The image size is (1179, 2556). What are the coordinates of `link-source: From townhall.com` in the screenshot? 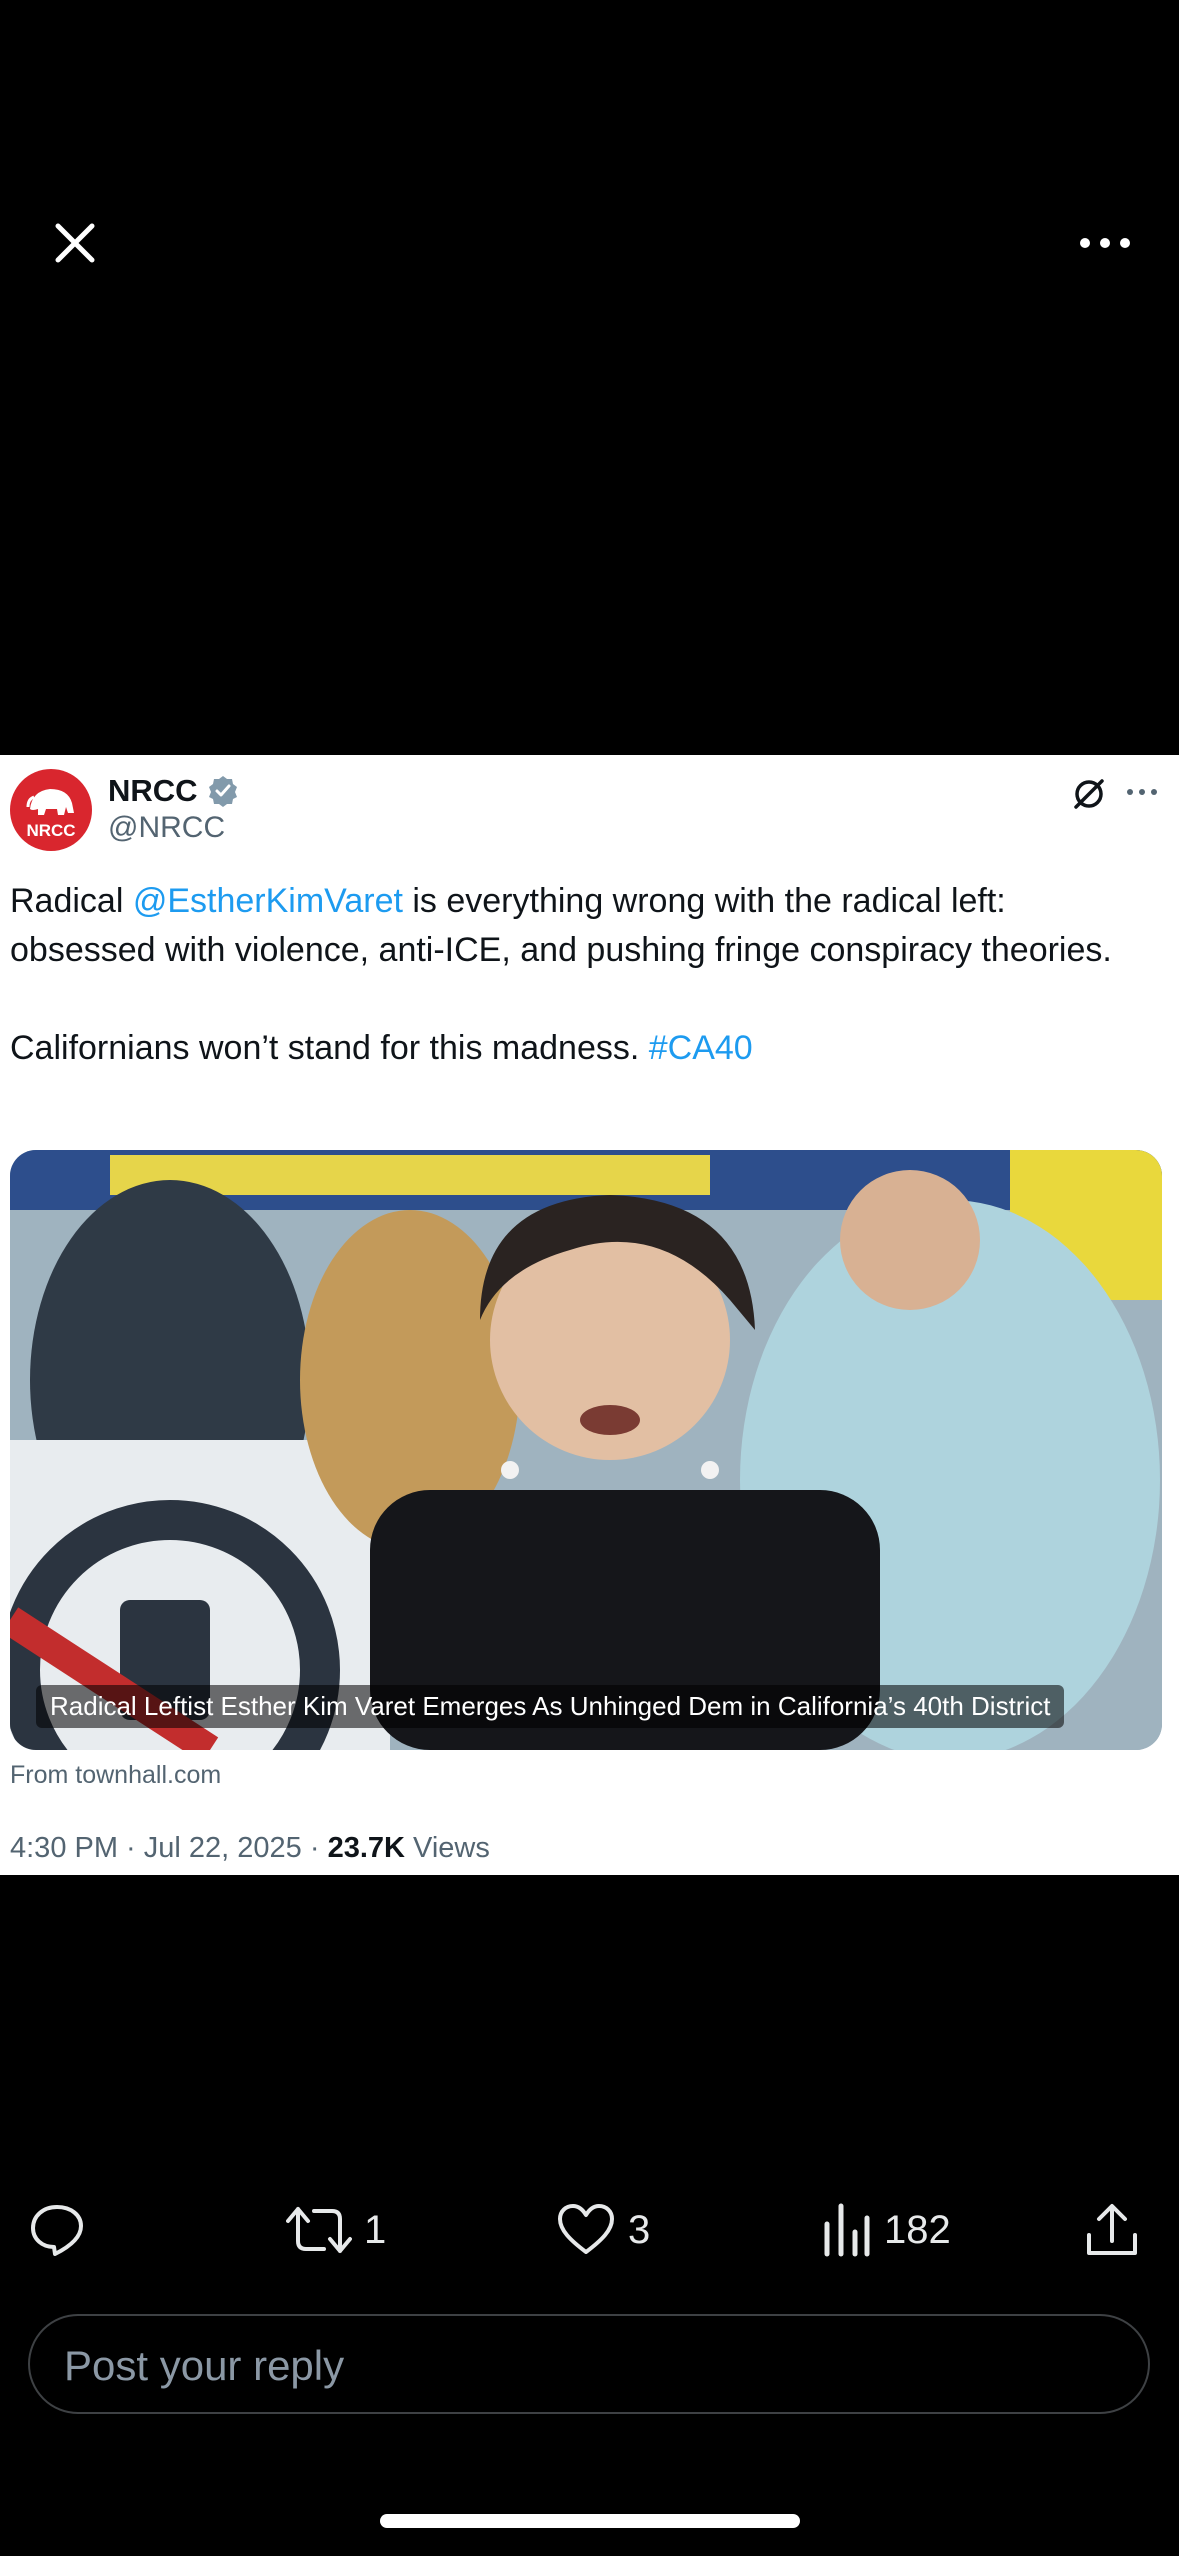 It's located at (115, 1775).